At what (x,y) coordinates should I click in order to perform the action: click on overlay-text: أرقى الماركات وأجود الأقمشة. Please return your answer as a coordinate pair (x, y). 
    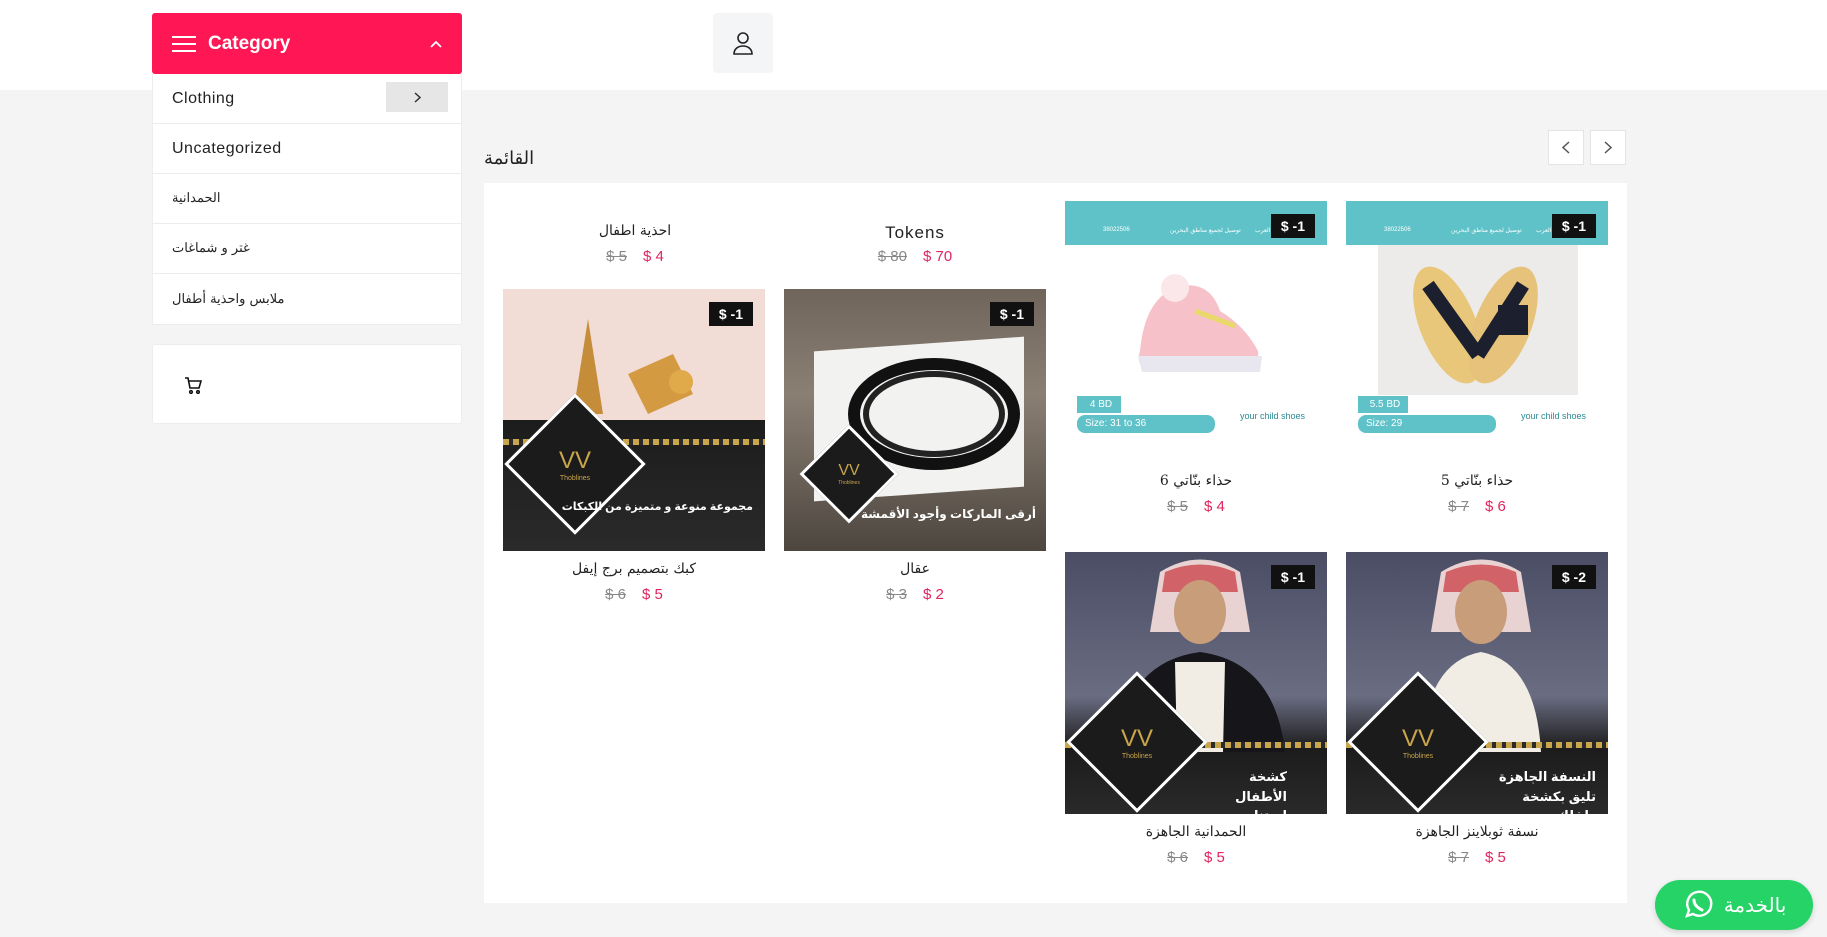
    Looking at the image, I should click on (948, 514).